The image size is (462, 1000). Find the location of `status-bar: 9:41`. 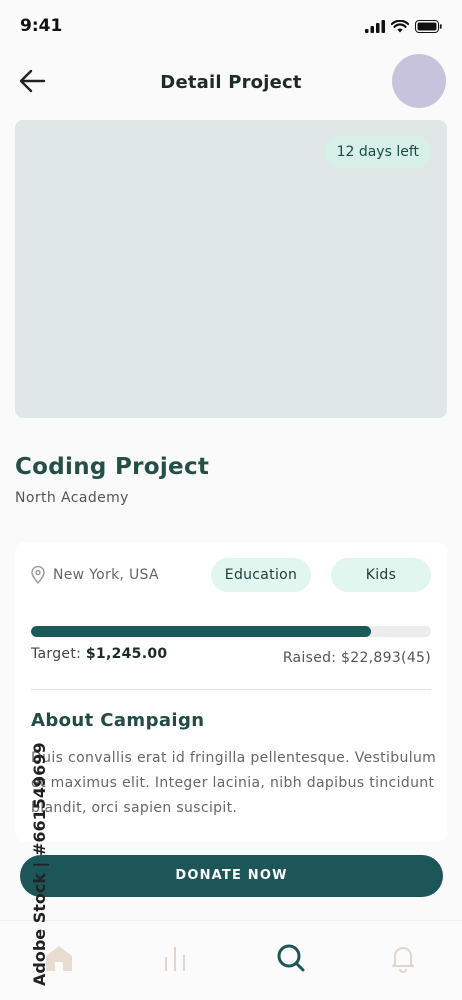

status-bar: 9:41 is located at coordinates (231, 27).